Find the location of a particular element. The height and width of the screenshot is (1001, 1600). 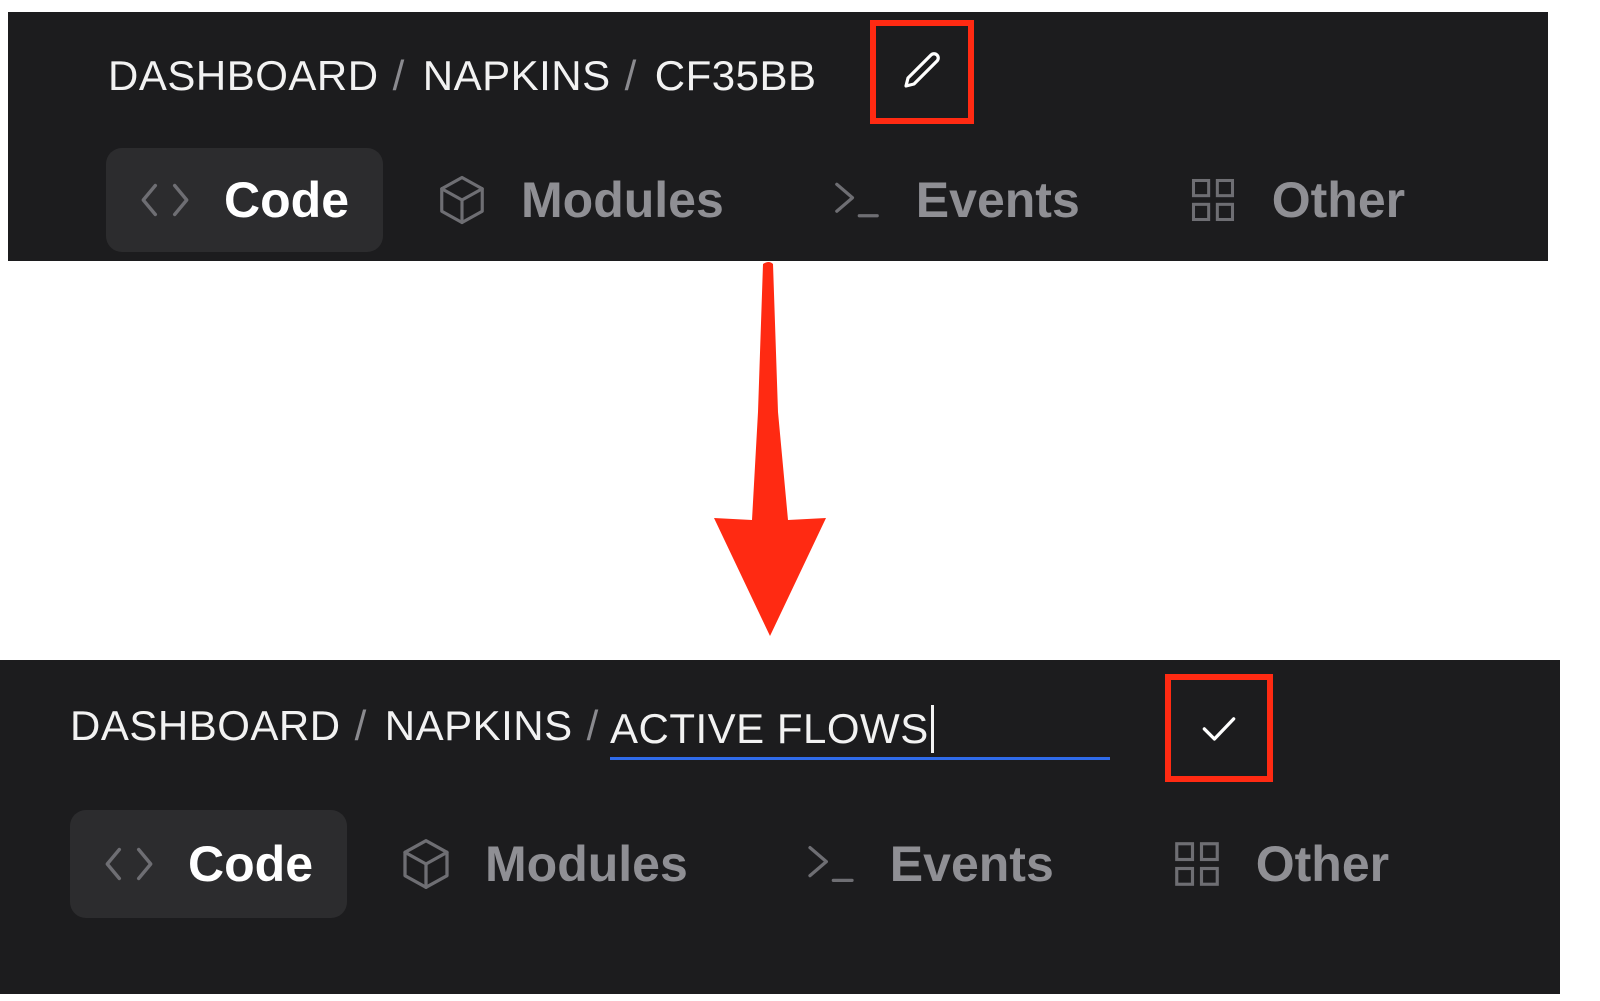

transition-arrow-icon is located at coordinates (770, 449).